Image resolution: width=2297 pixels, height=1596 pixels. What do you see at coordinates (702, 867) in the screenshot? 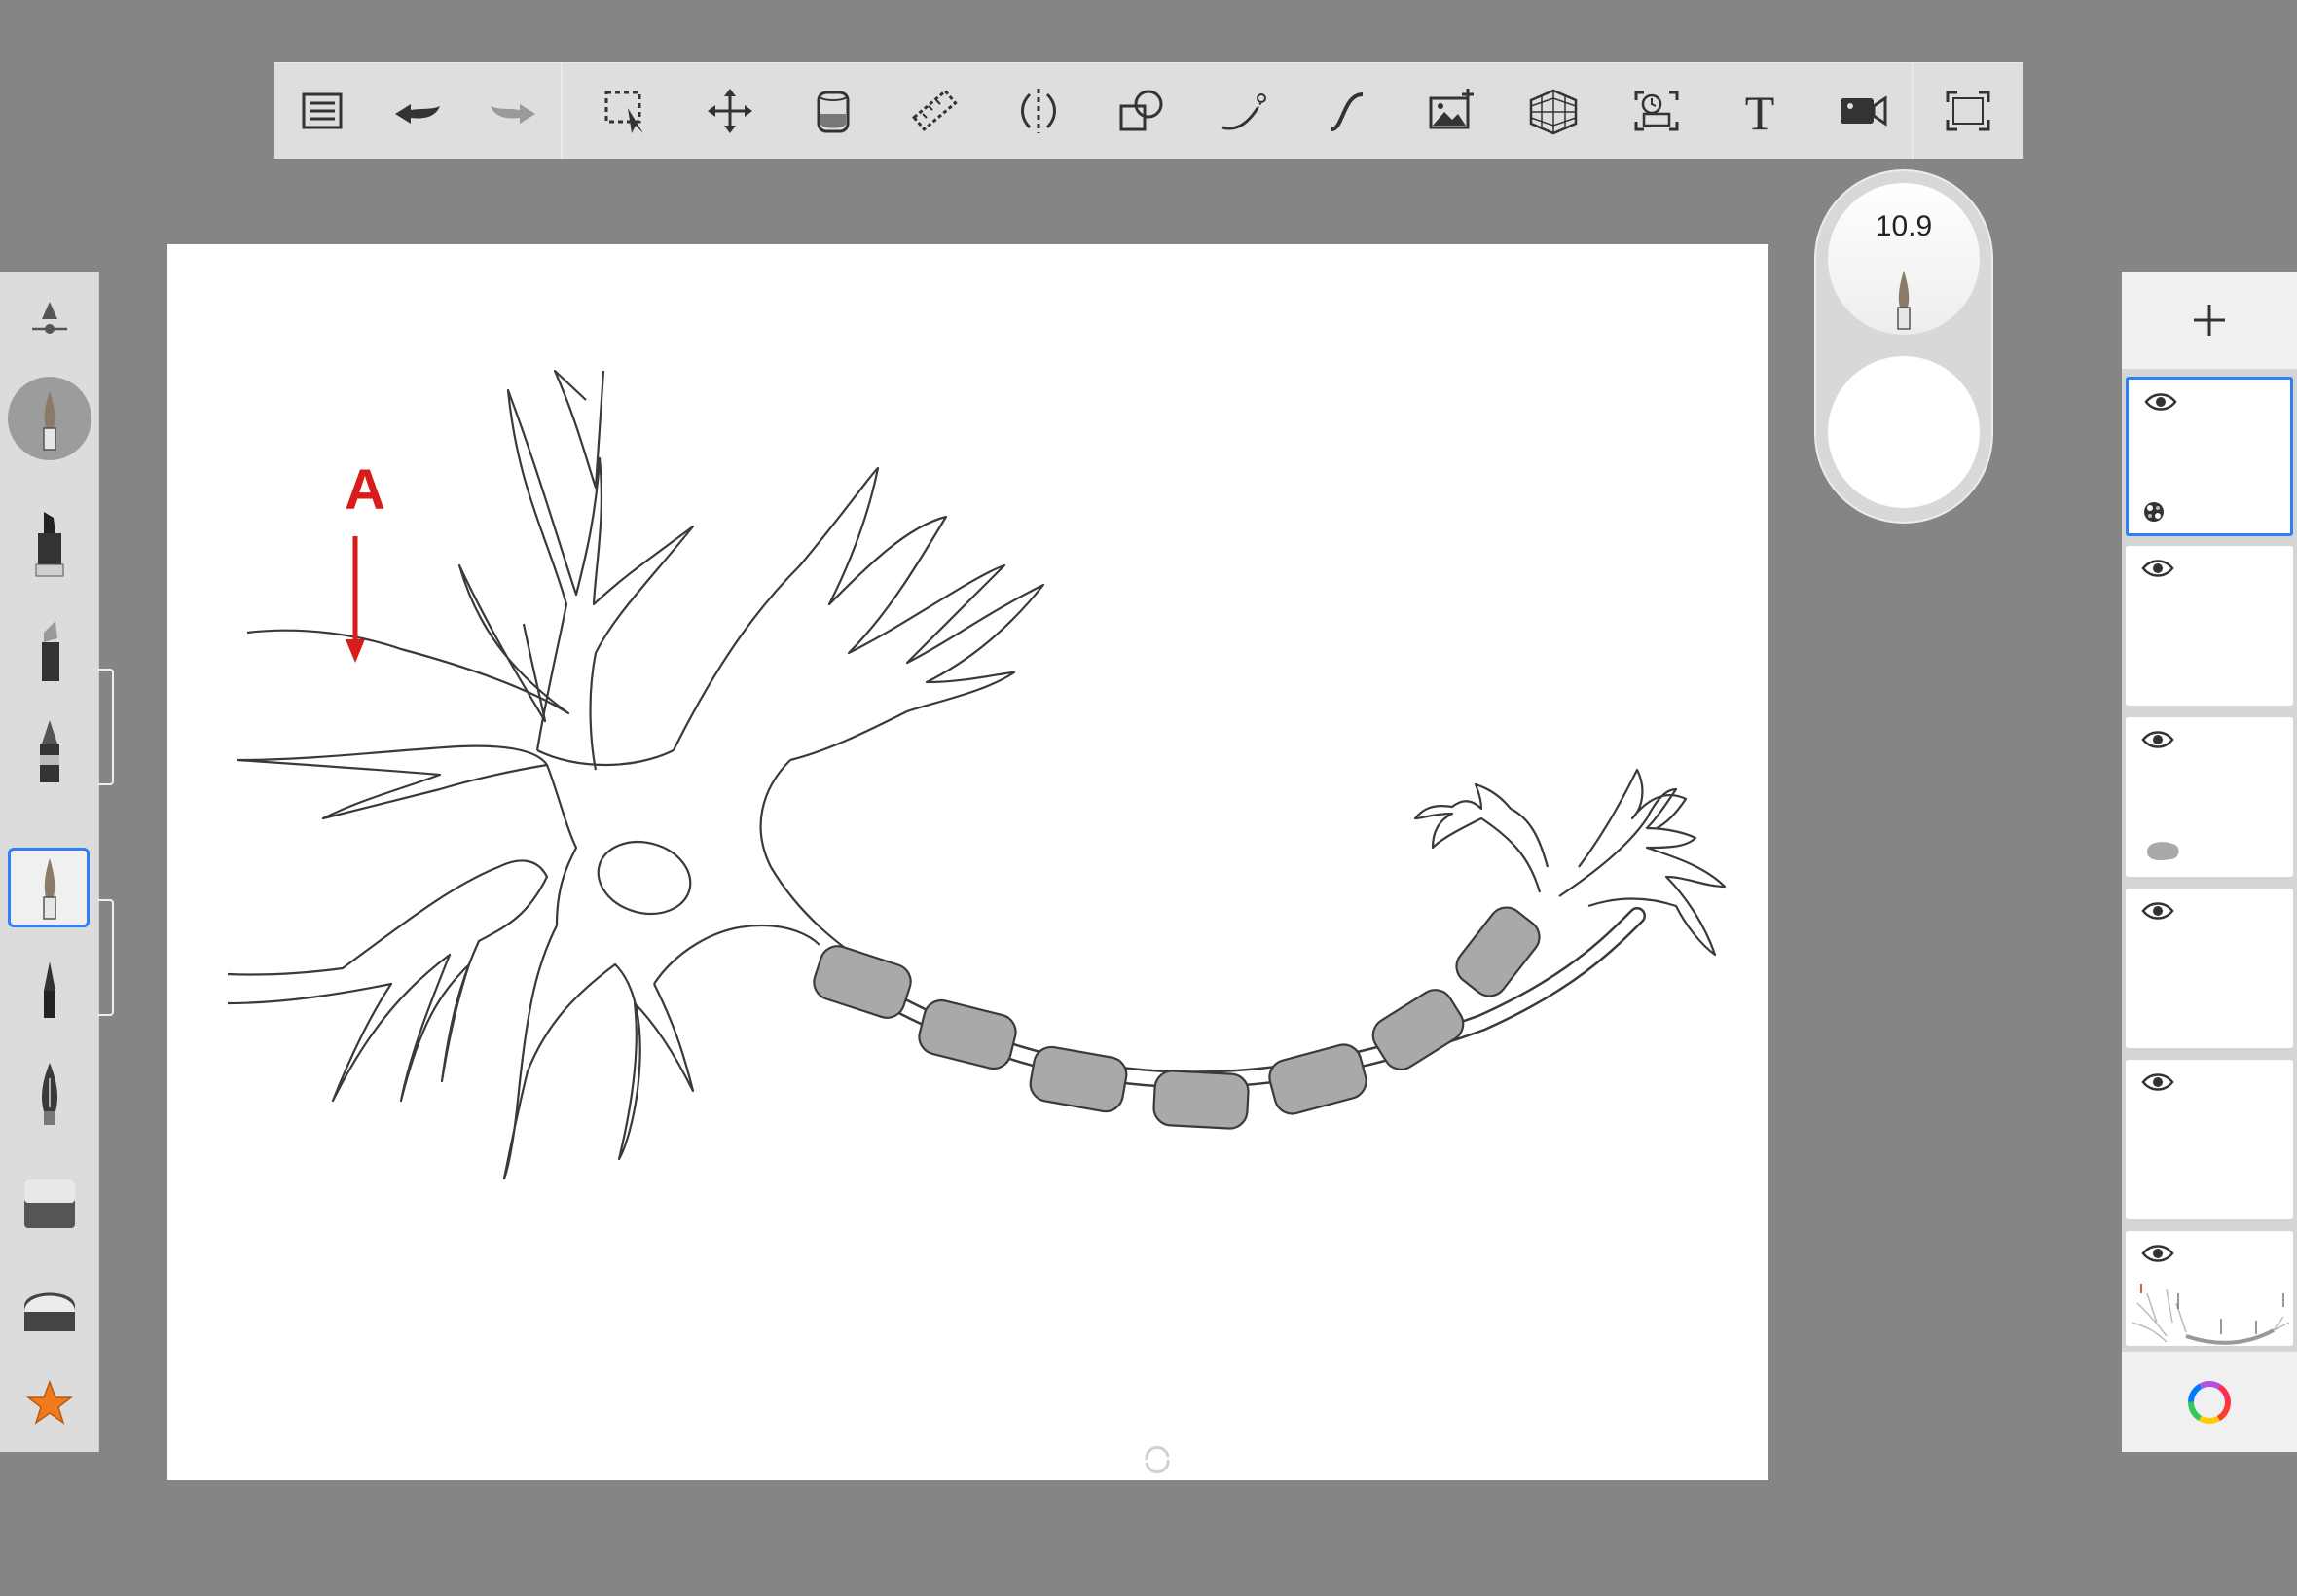
I see `soma-outline` at bounding box center [702, 867].